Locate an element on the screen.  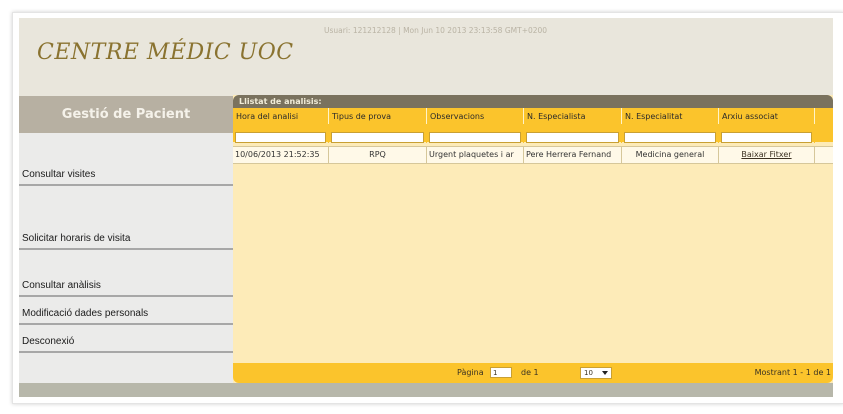
filter-input-arxiu is located at coordinates (766, 137).